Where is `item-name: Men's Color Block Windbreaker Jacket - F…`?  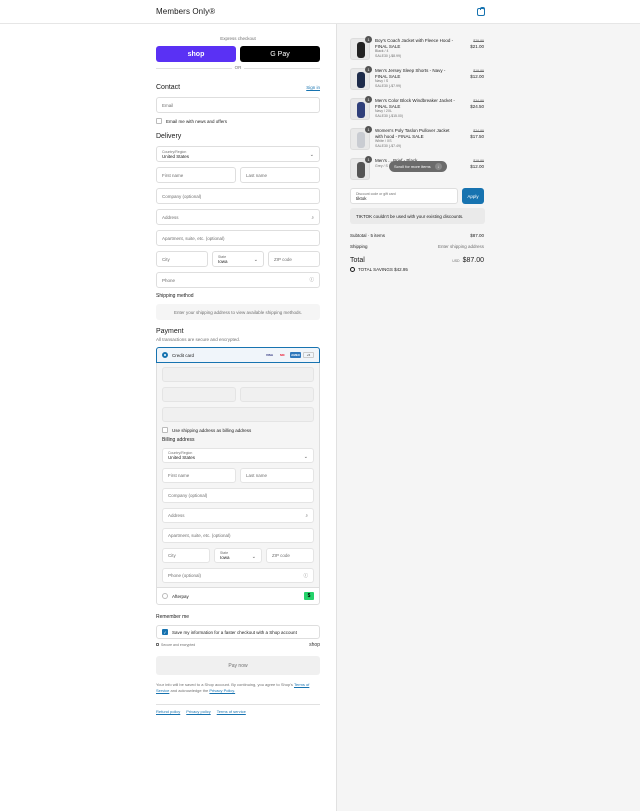
item-name: Men's Color Block Windbreaker Jacket - F… is located at coordinates (415, 103).